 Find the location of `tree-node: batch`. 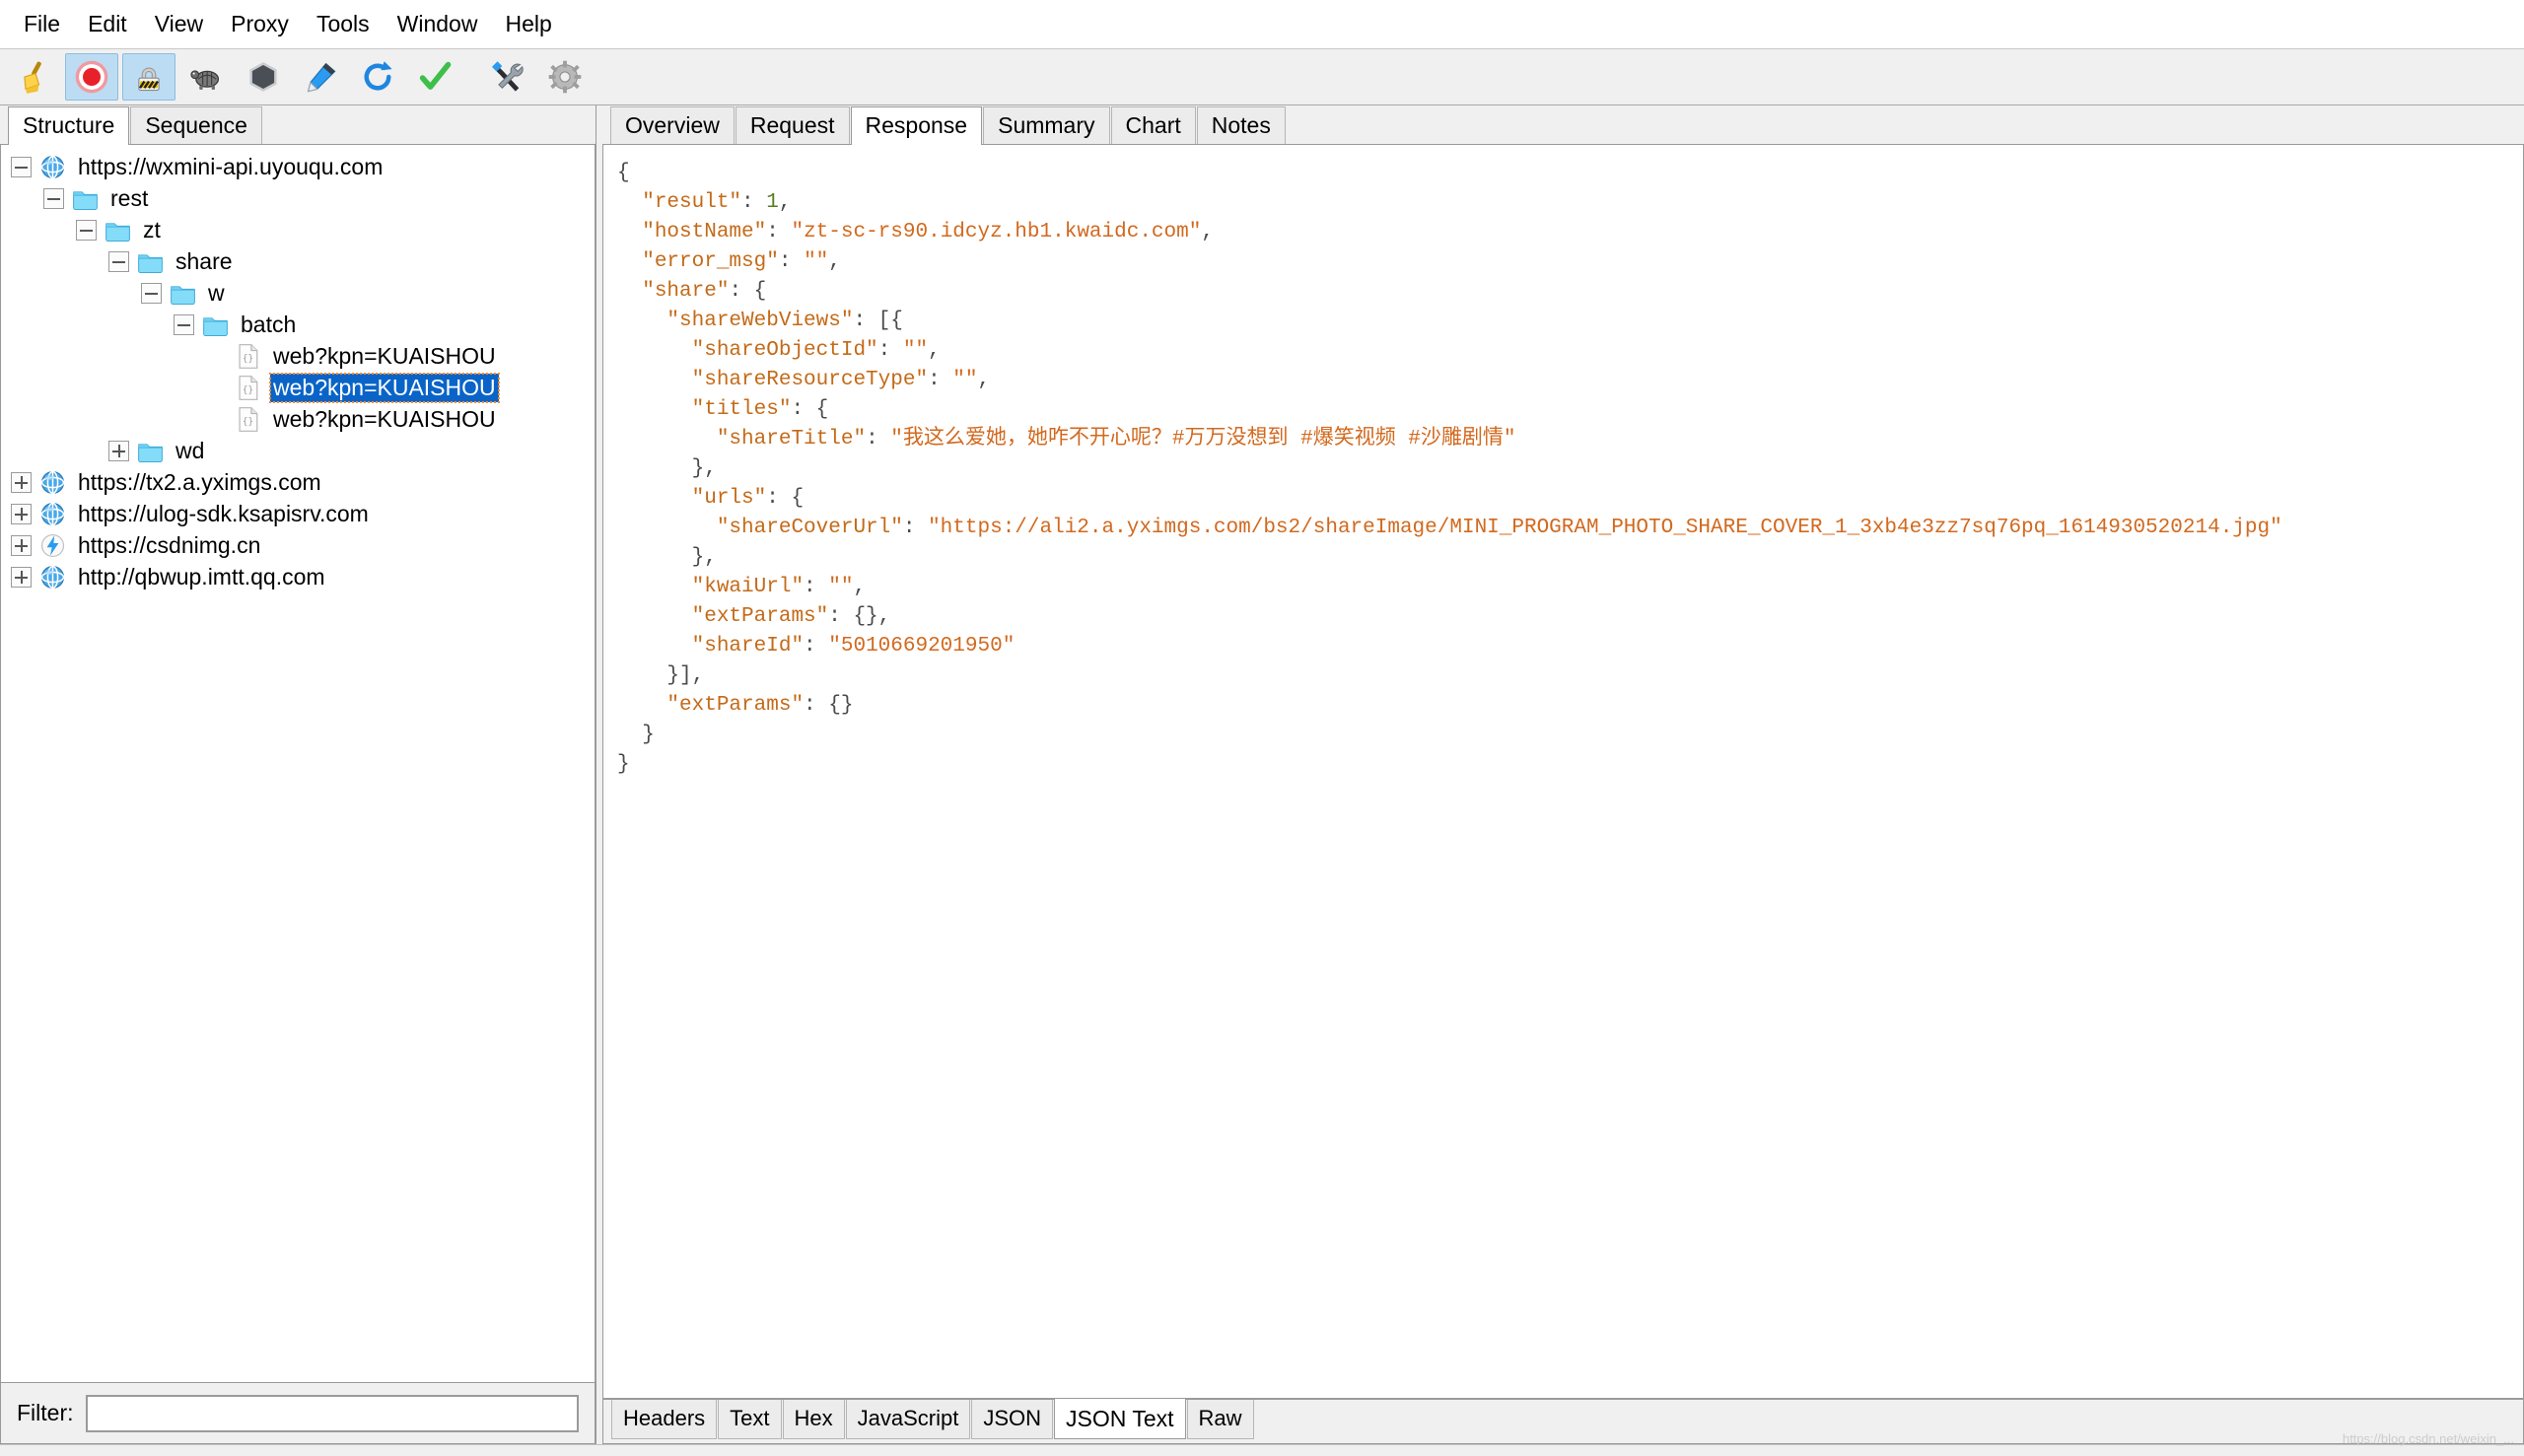

tree-node: batch is located at coordinates (298, 324).